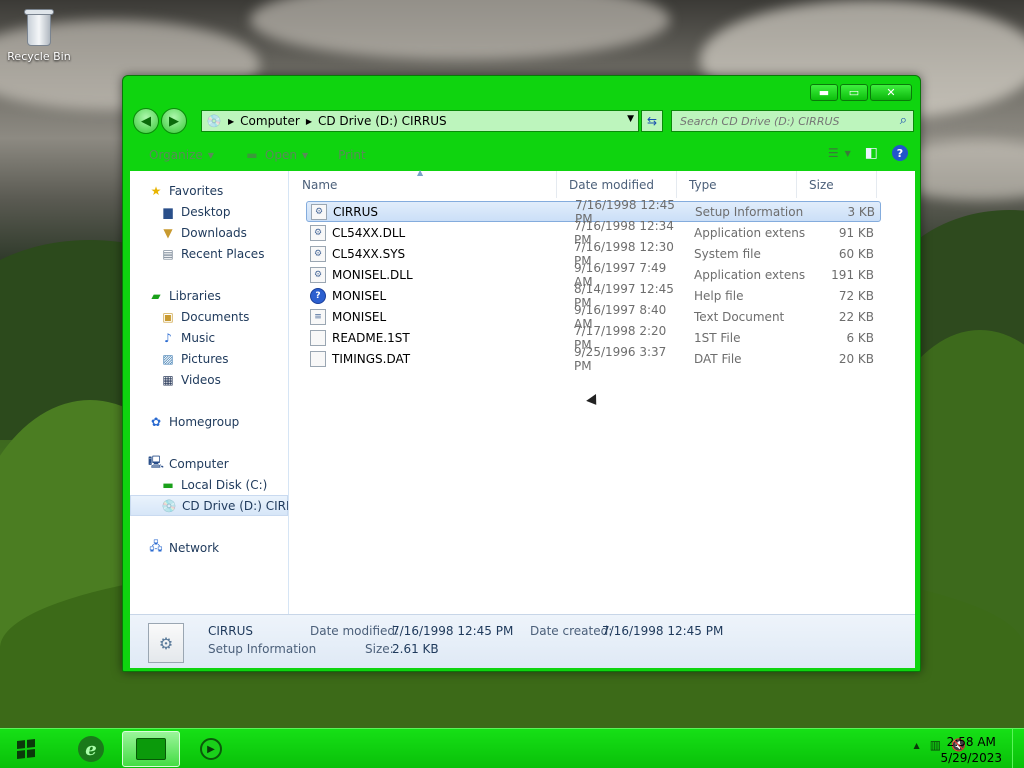 This screenshot has height=768, width=1024. I want to click on forward-arrow-icon: ▶, so click(174, 121).